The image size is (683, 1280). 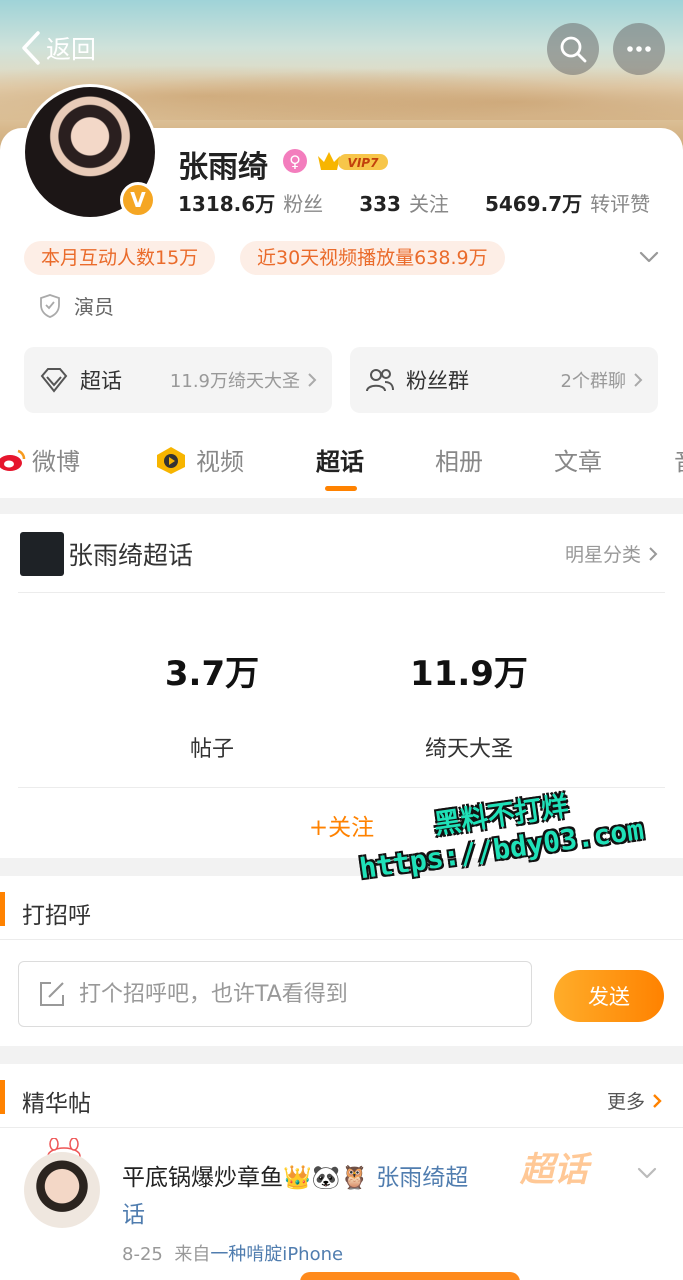 I want to click on tab-chaohua: 超话, so click(x=340, y=459).